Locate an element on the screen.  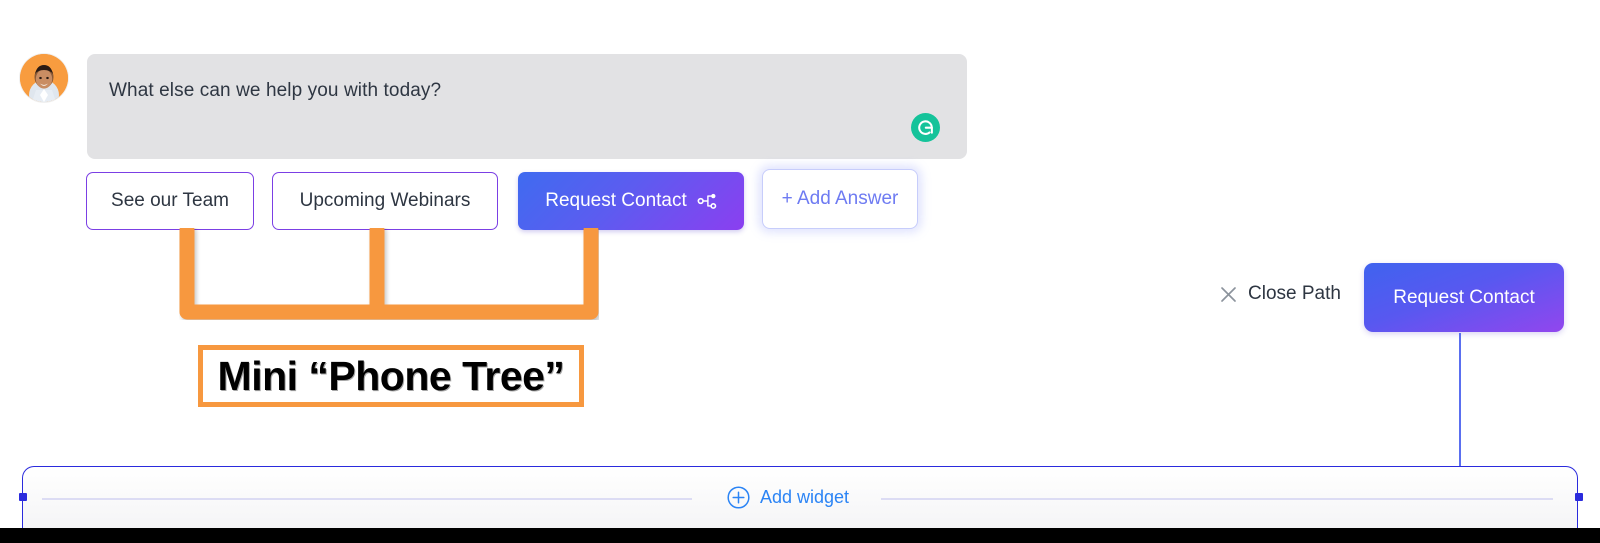
close-path-button: Close Path is located at coordinates (1280, 294).